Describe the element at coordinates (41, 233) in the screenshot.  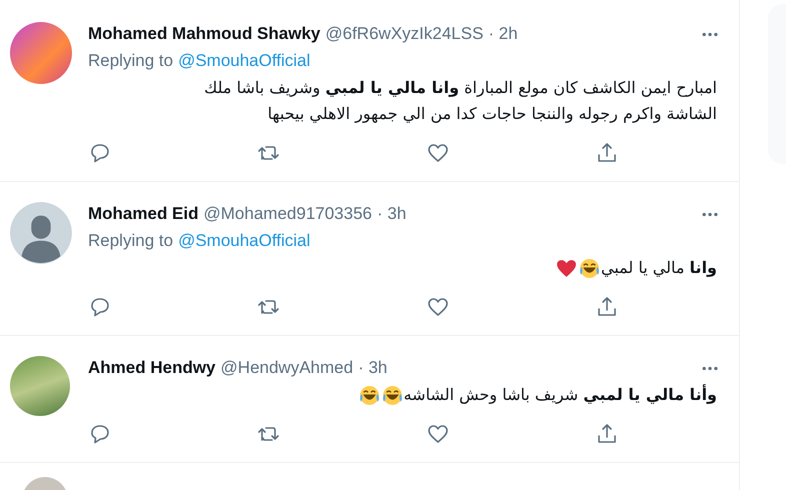
I see `default-avatar-icon` at that location.